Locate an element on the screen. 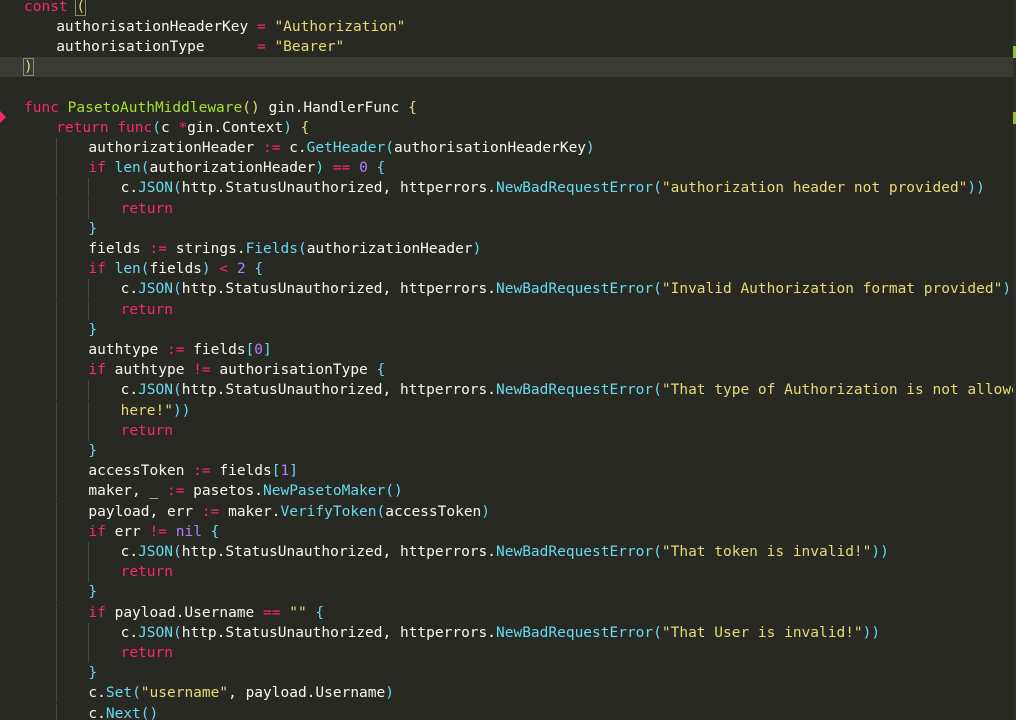  code-line: if err != nil { is located at coordinates (508, 531).